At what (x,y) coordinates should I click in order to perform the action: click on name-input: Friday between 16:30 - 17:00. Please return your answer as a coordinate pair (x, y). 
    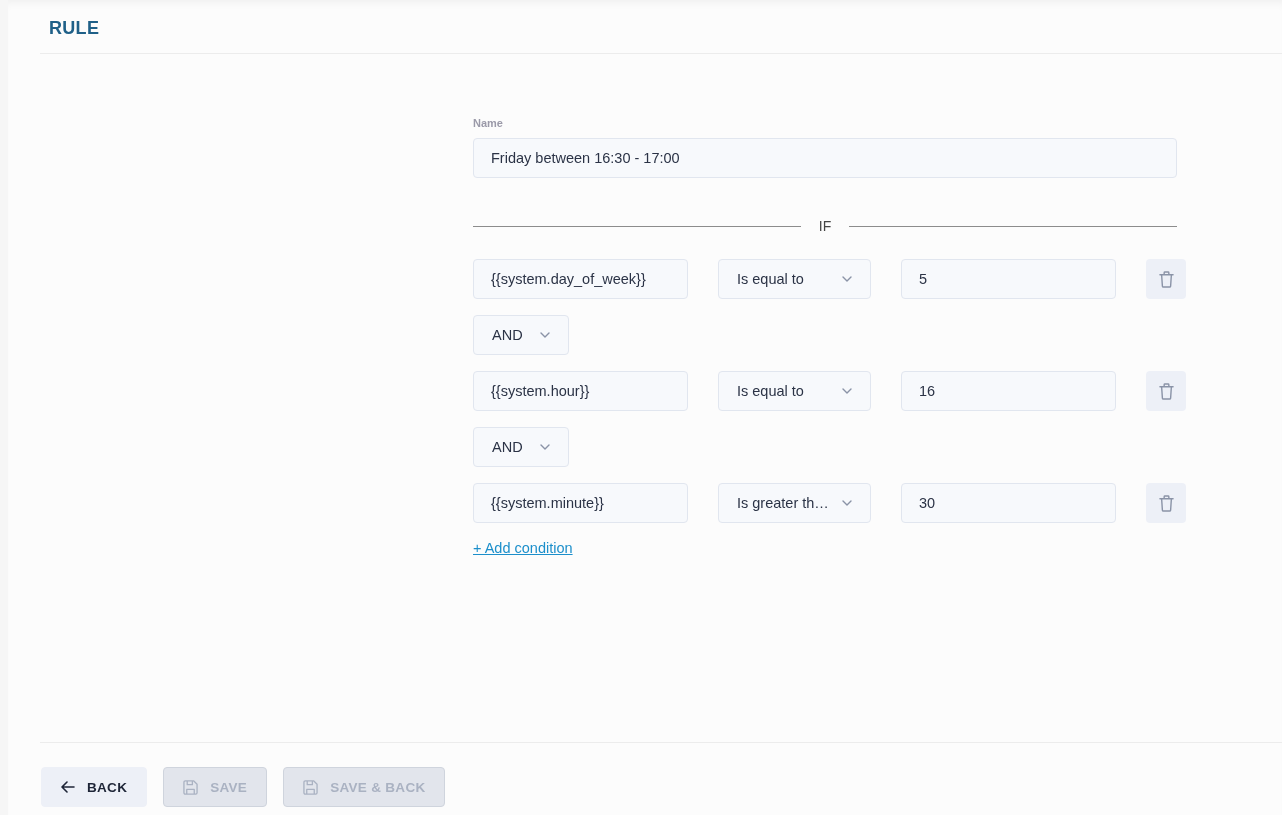
    Looking at the image, I should click on (825, 158).